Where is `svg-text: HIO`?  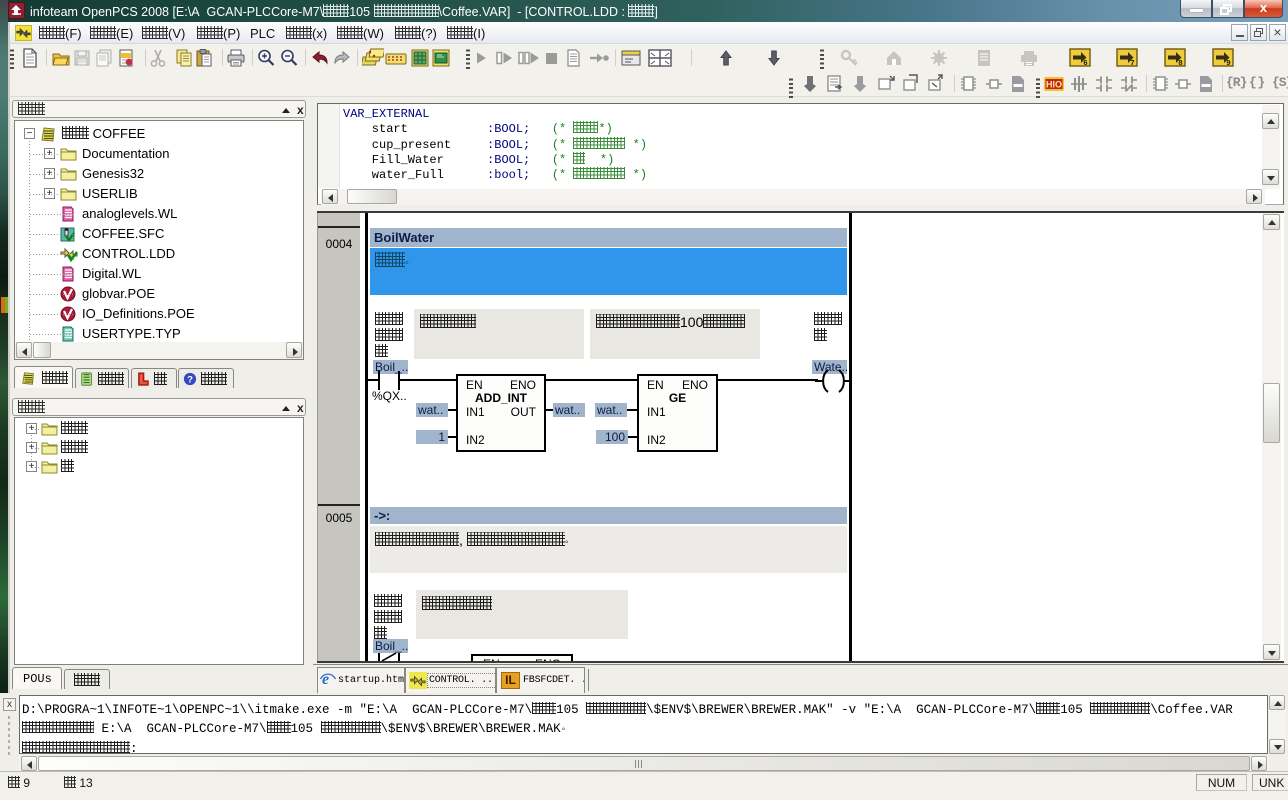 svg-text: HIO is located at coordinates (1054, 85).